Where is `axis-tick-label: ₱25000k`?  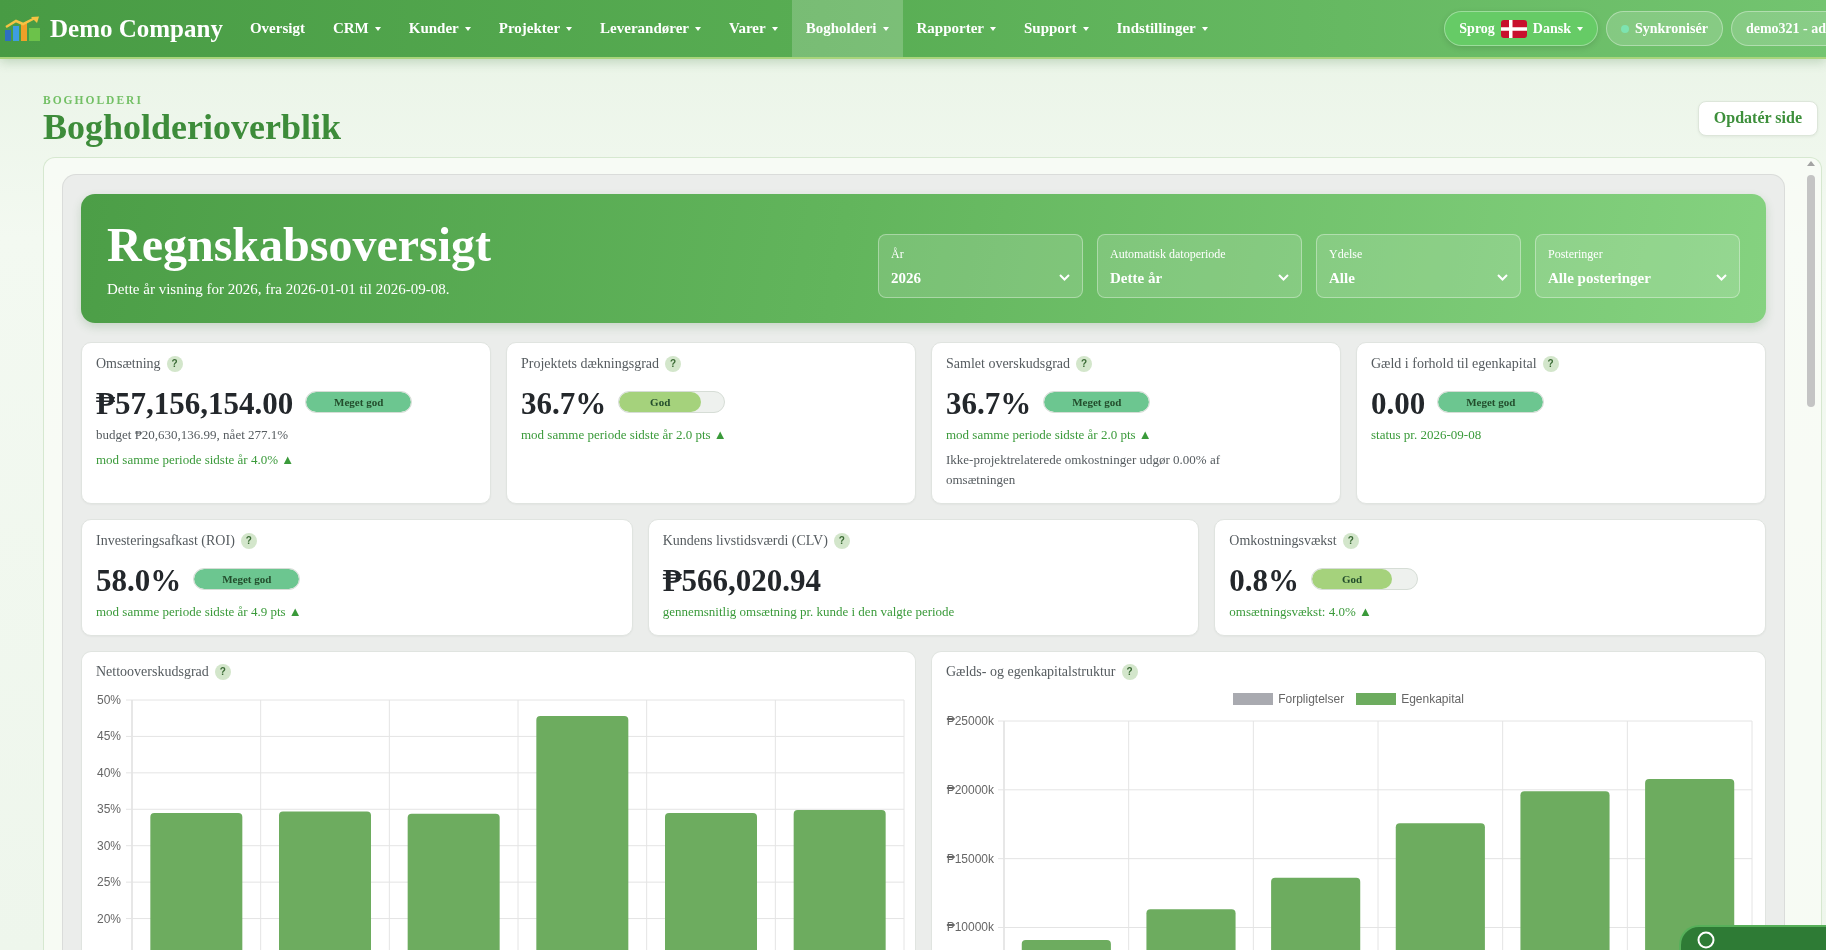
axis-tick-label: ₱25000k is located at coordinates (970, 721).